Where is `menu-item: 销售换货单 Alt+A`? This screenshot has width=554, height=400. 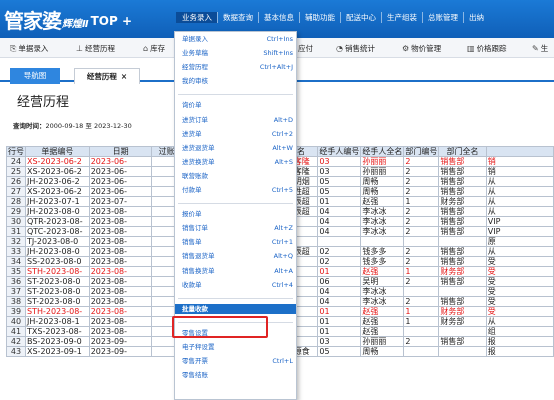 menu-item: 销售换货单 Alt+A is located at coordinates (235, 271).